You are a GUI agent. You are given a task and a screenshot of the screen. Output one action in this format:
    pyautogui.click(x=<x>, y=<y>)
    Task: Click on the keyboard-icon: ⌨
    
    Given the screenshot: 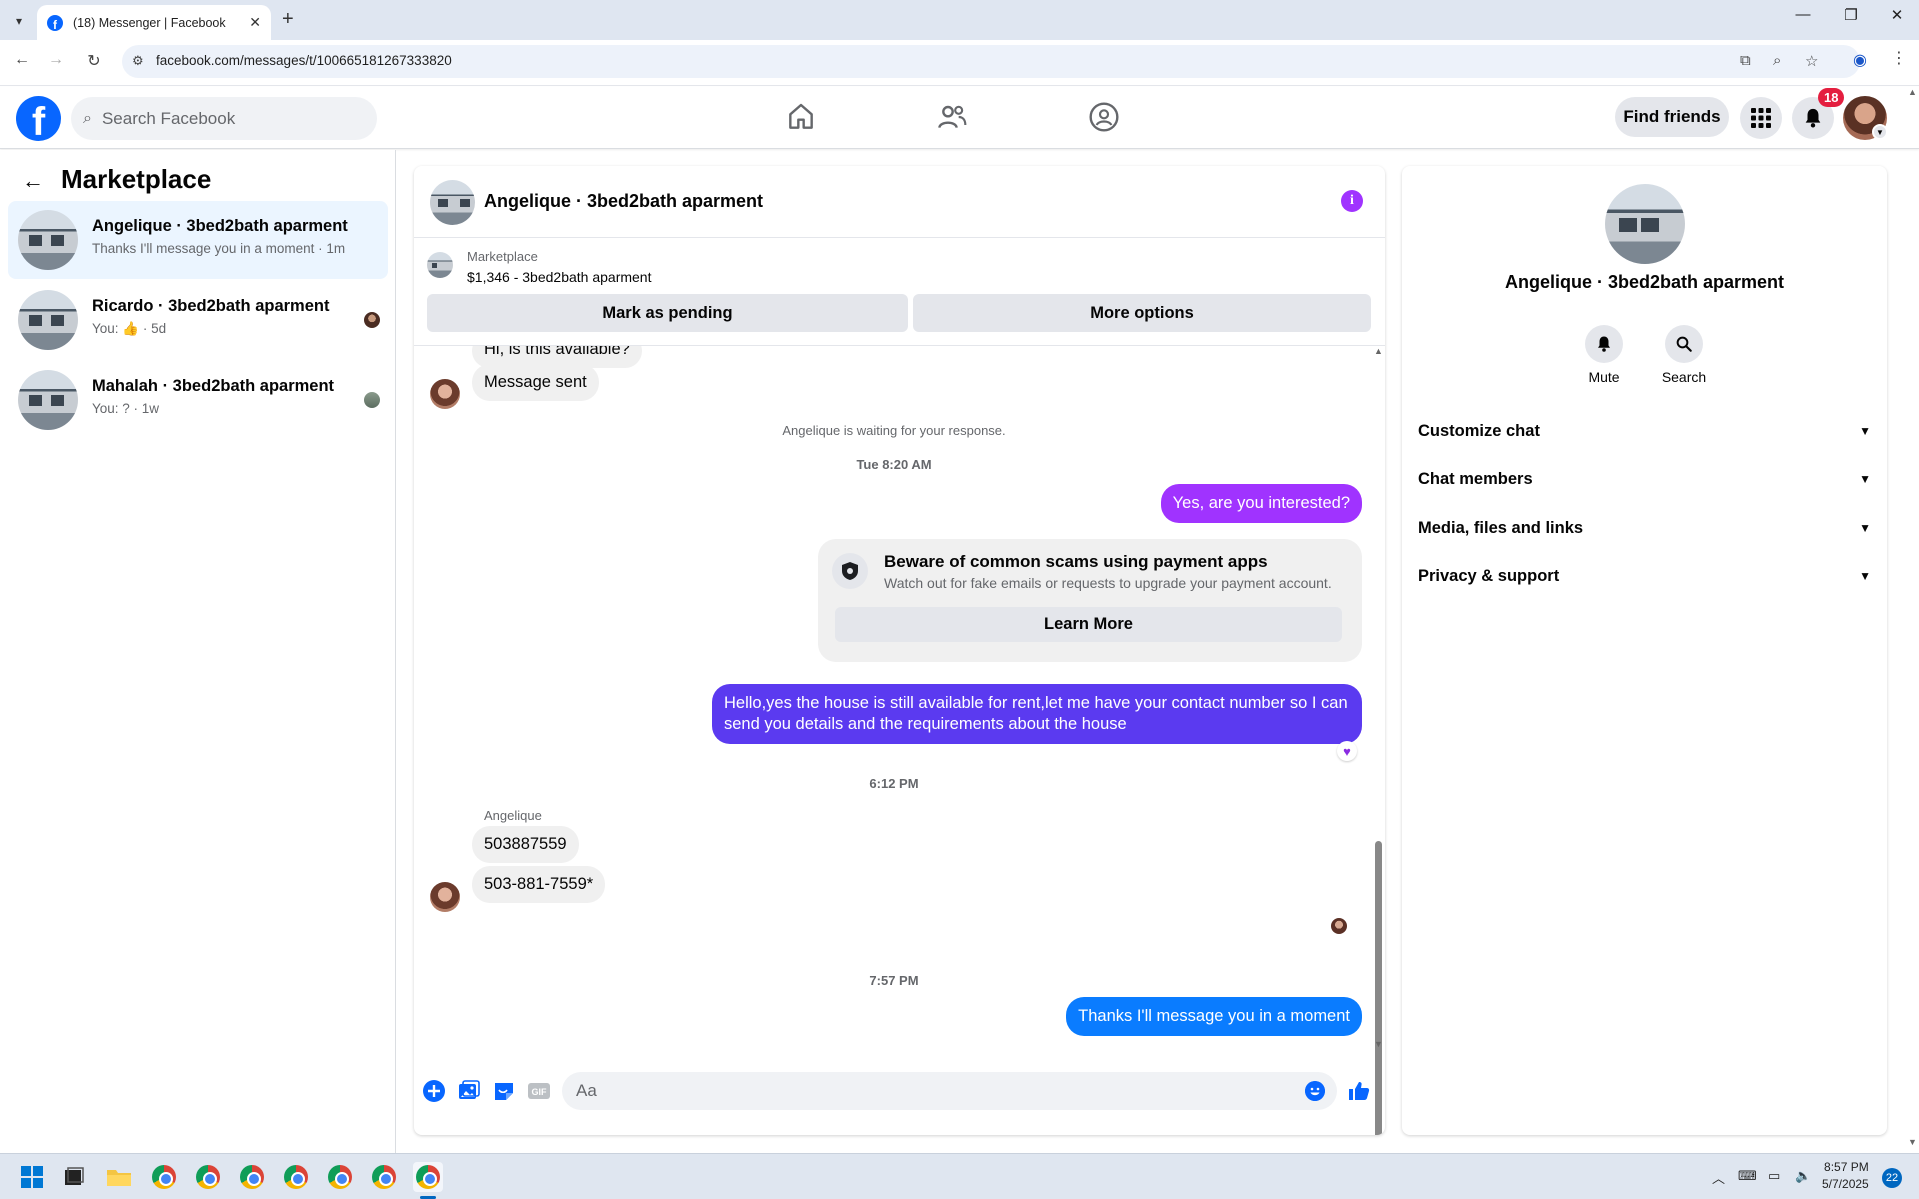 What is the action you would take?
    pyautogui.click(x=1747, y=1176)
    